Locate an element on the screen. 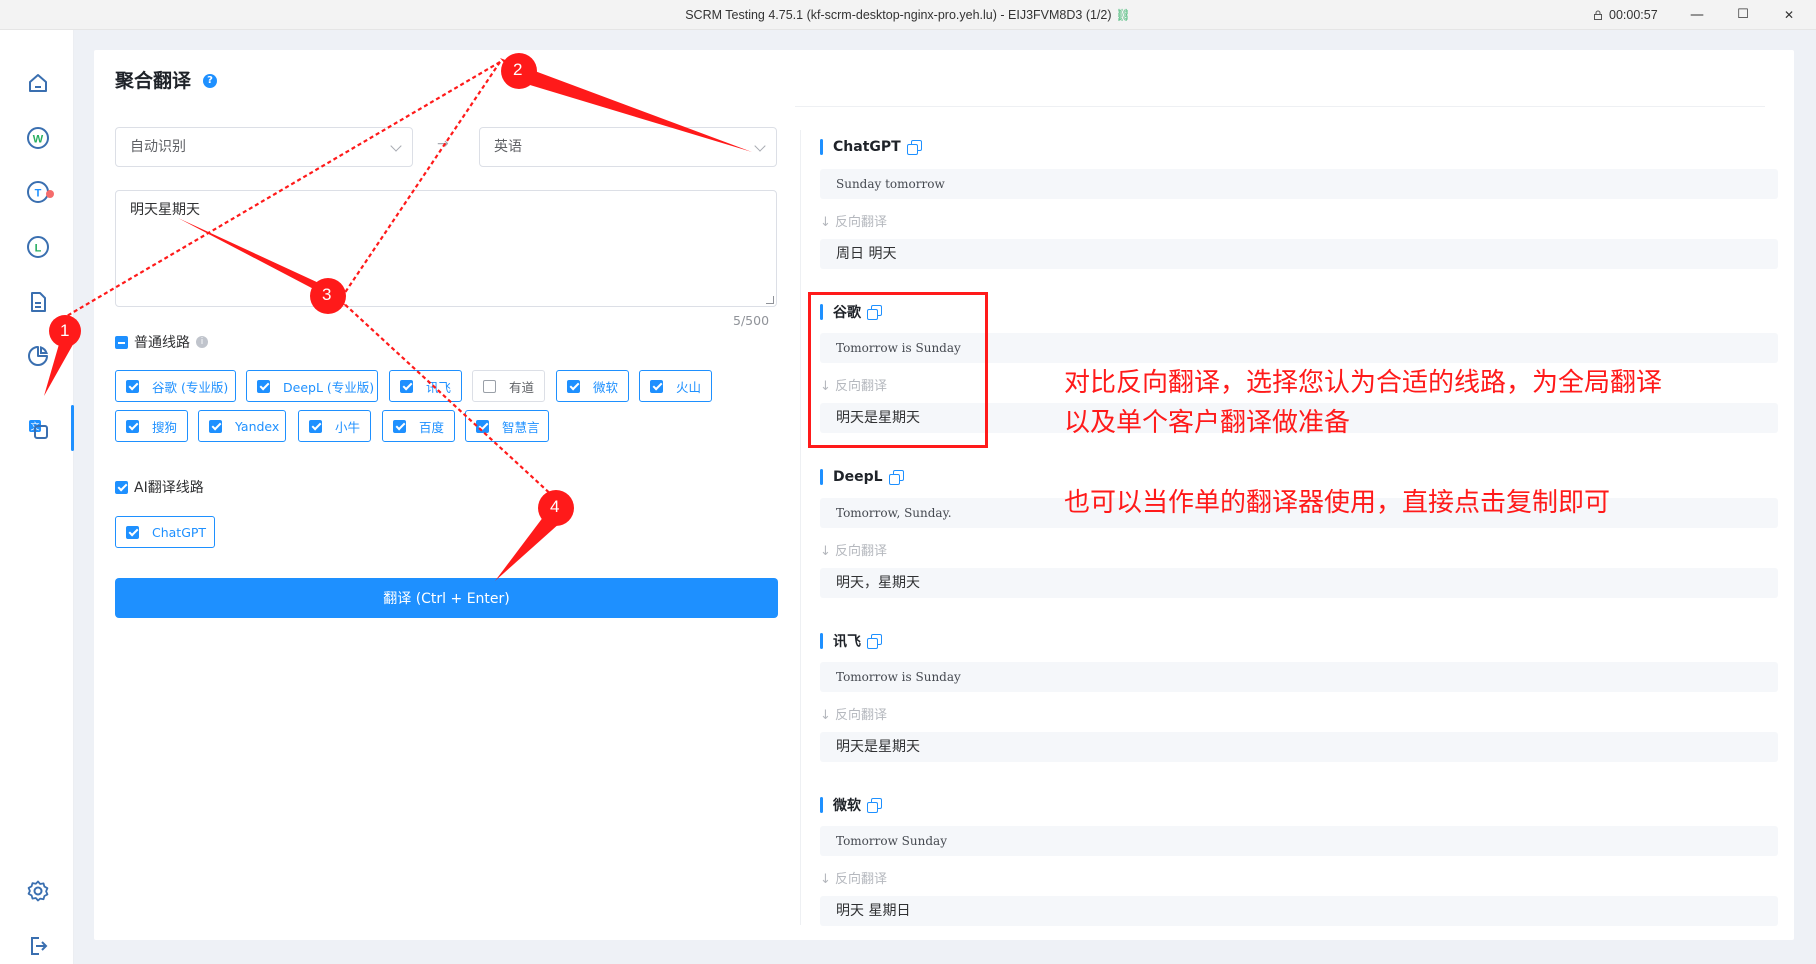 The height and width of the screenshot is (964, 1816). translation-text: Tomorrow is Sunday is located at coordinates (1299, 677).